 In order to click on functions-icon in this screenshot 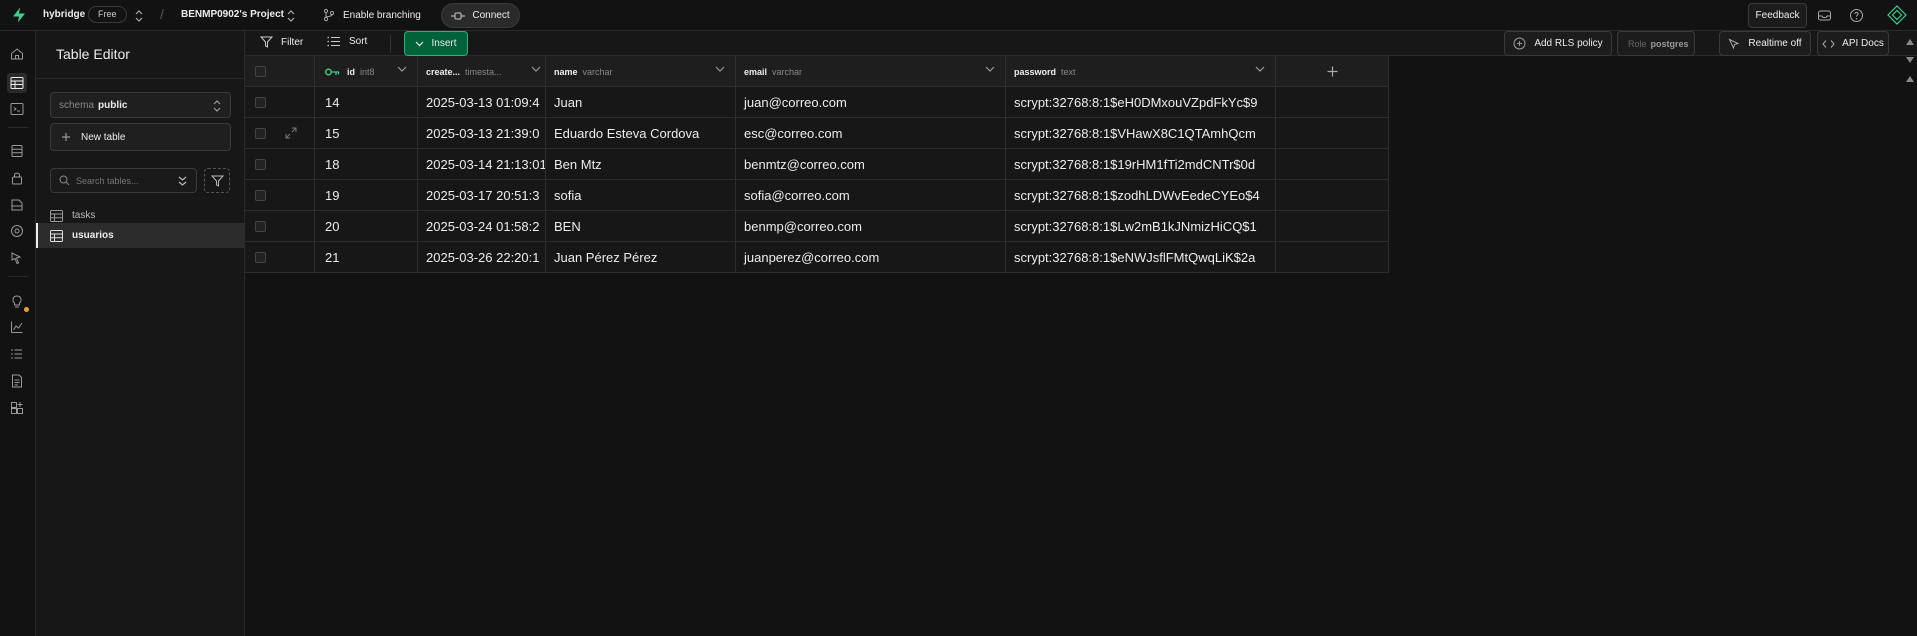, I will do `click(17, 231)`.